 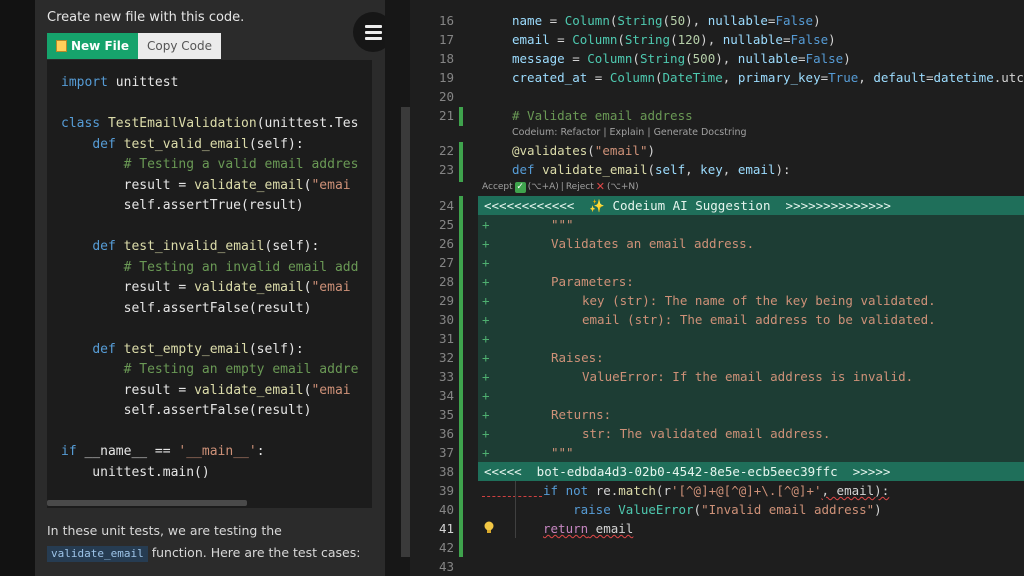 I want to click on docstring-text: Parameters:, so click(x=592, y=281).